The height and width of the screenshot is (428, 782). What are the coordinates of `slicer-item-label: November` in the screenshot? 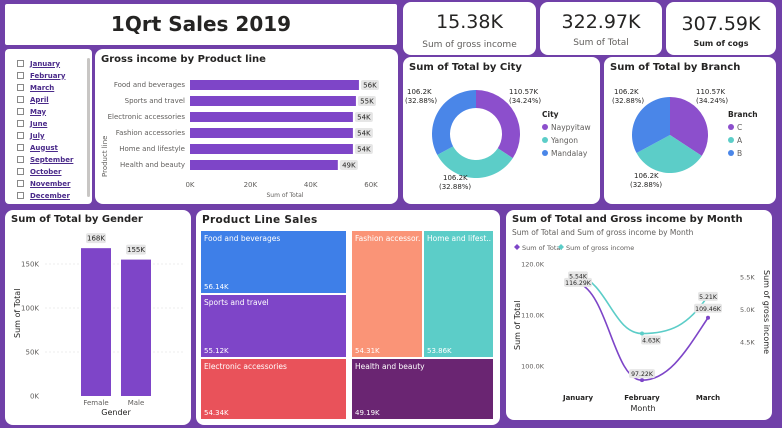 It's located at (50, 183).